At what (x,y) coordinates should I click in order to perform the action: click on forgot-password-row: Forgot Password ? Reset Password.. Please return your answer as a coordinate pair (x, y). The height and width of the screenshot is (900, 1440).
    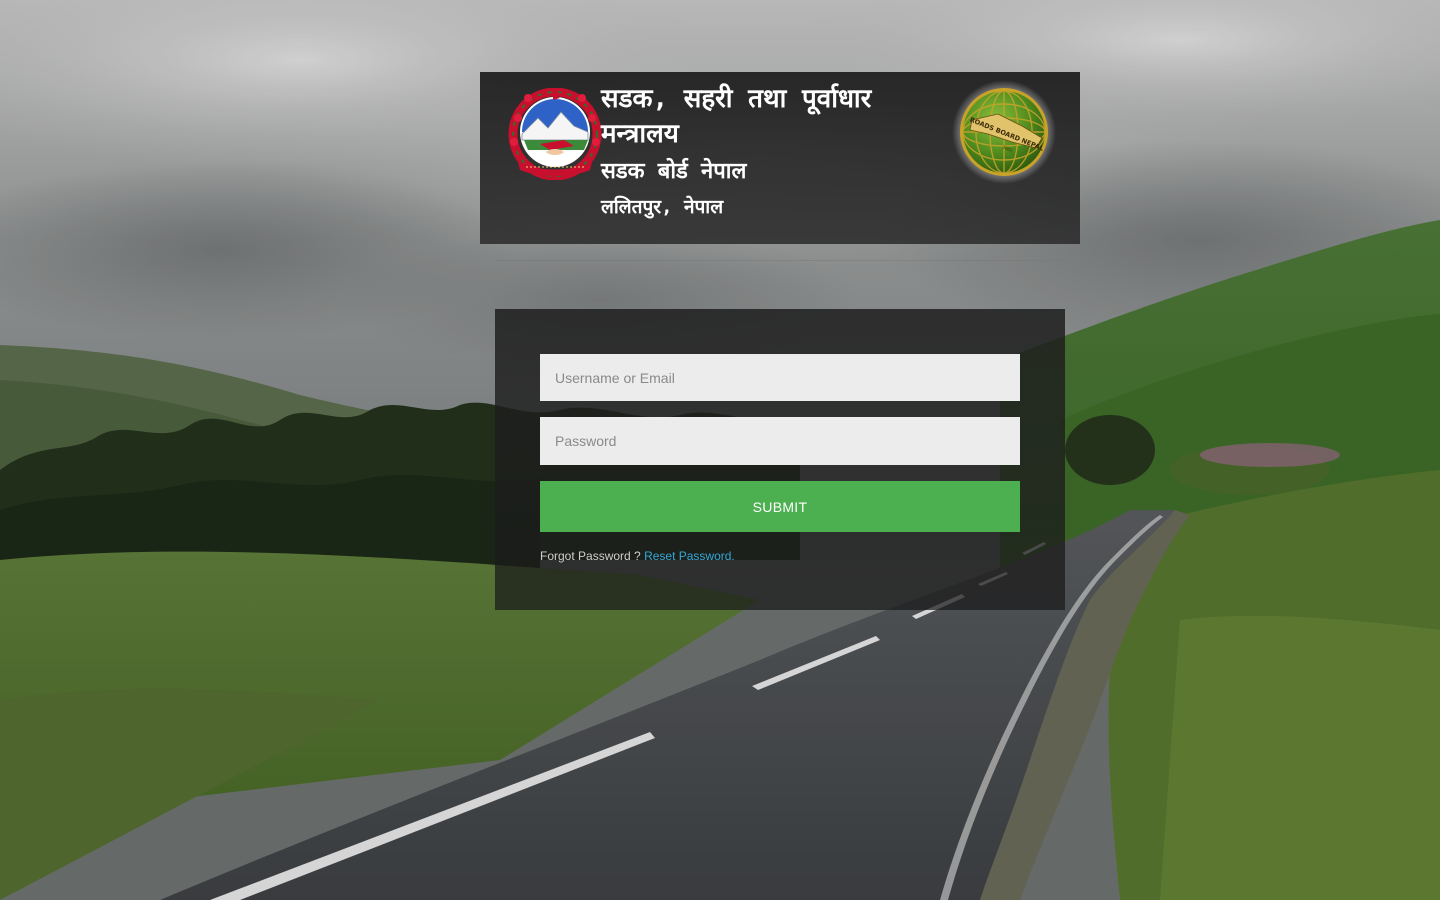
    Looking at the image, I should click on (637, 556).